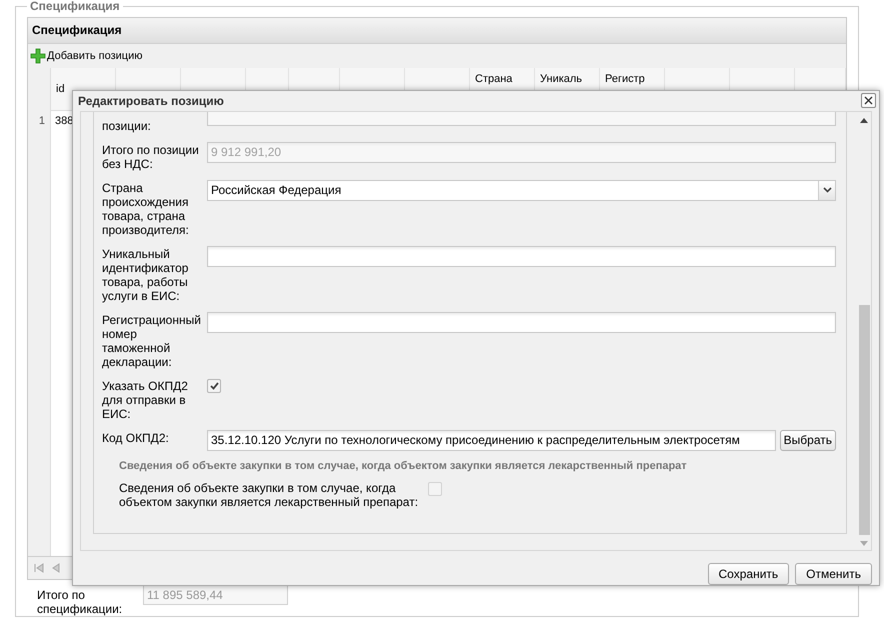 The height and width of the screenshot is (631, 884). I want to click on field-label: Регистрационный номер таможенной декларации:, so click(152, 340).